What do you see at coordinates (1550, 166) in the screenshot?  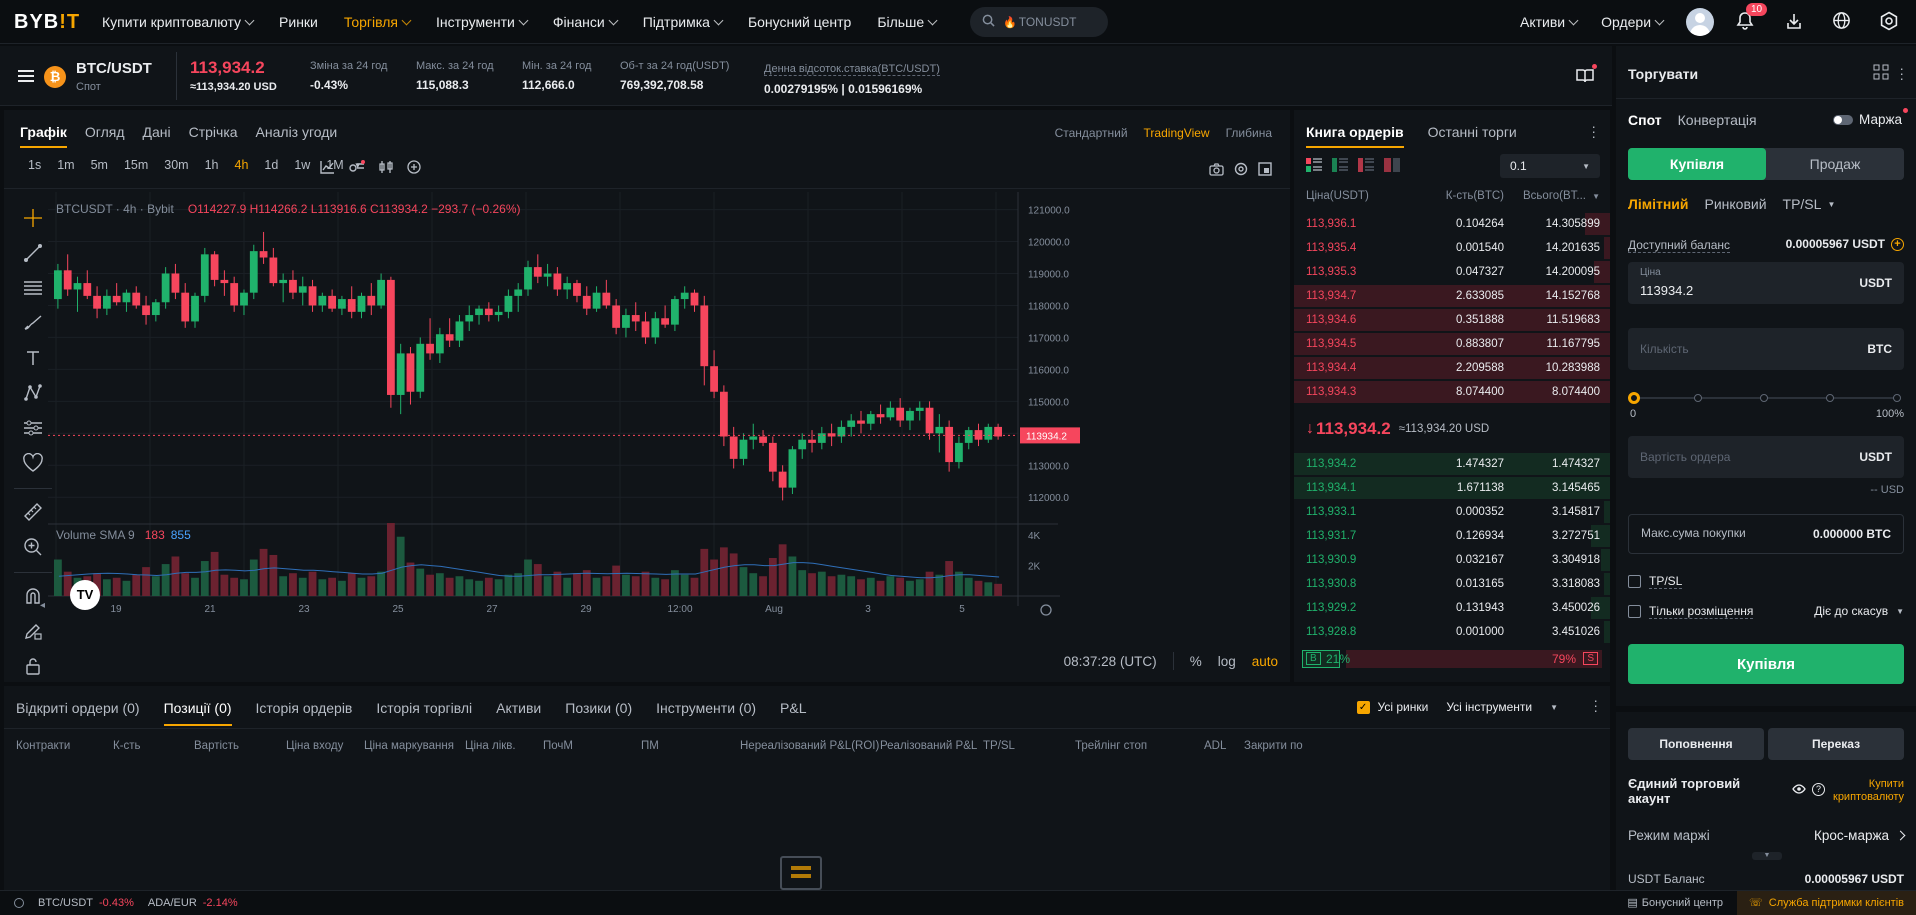 I see `depth-select: 0.1 ▼` at bounding box center [1550, 166].